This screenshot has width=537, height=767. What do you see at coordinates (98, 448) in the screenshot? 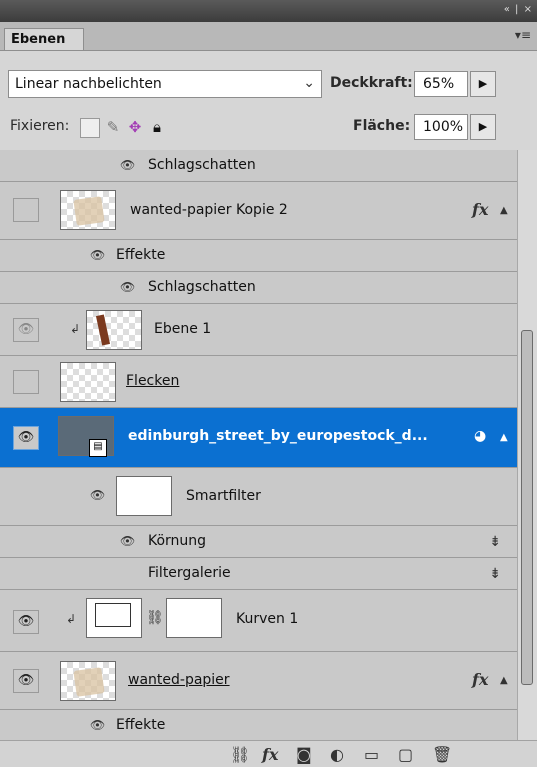
I see `smartobject-badge-icon: ▤` at bounding box center [98, 448].